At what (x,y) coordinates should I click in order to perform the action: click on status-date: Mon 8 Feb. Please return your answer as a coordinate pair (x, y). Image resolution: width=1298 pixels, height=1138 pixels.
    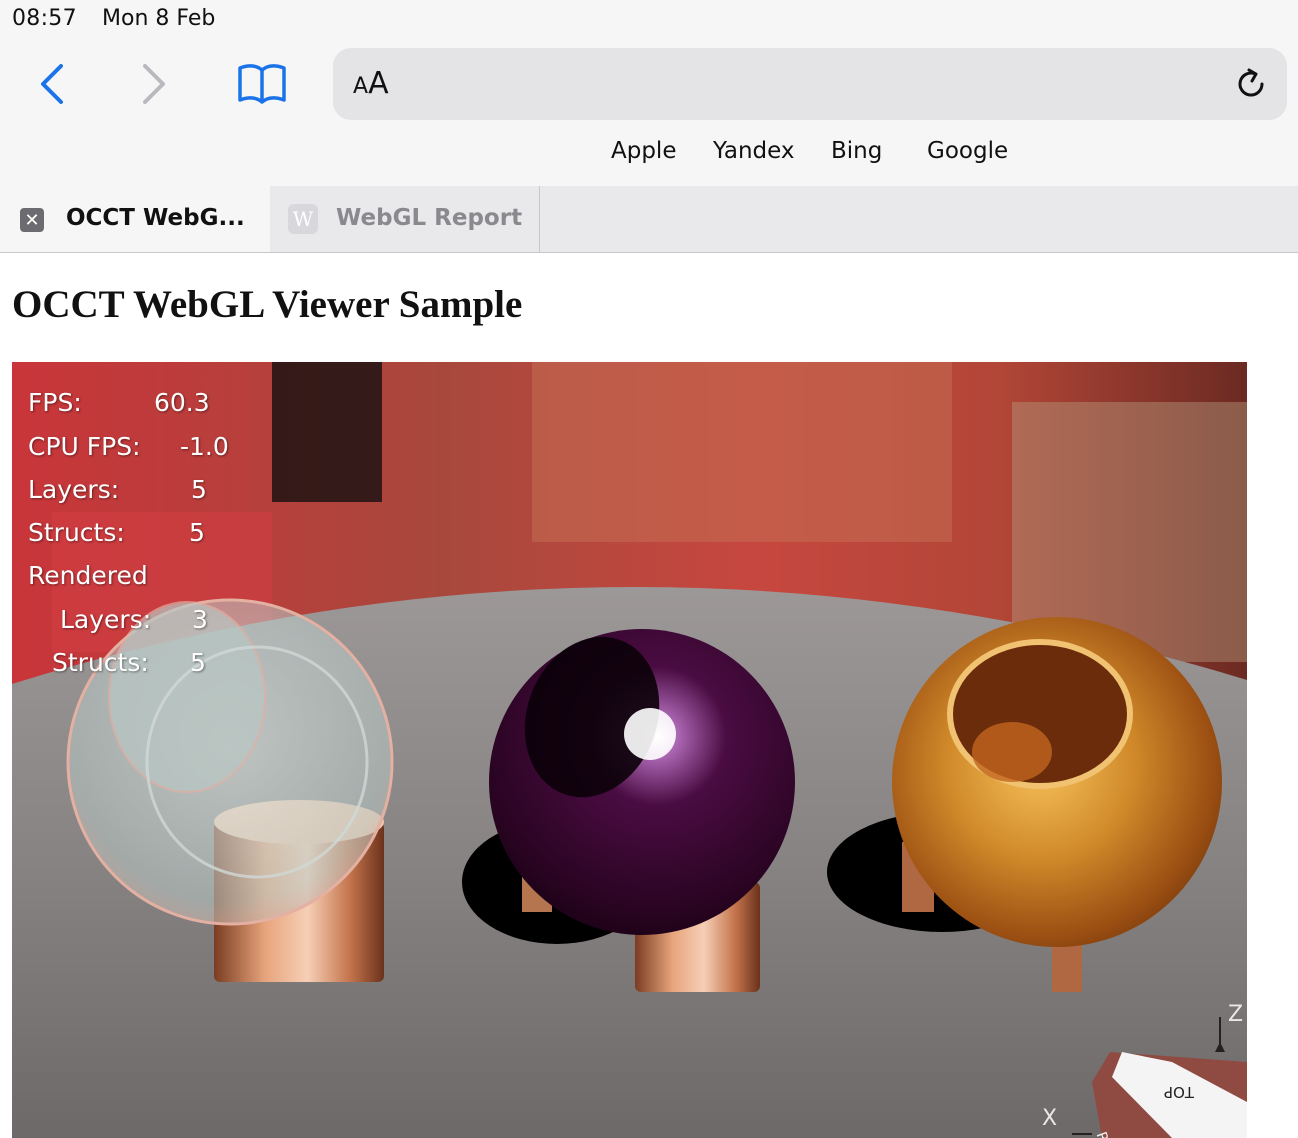
    Looking at the image, I should click on (159, 18).